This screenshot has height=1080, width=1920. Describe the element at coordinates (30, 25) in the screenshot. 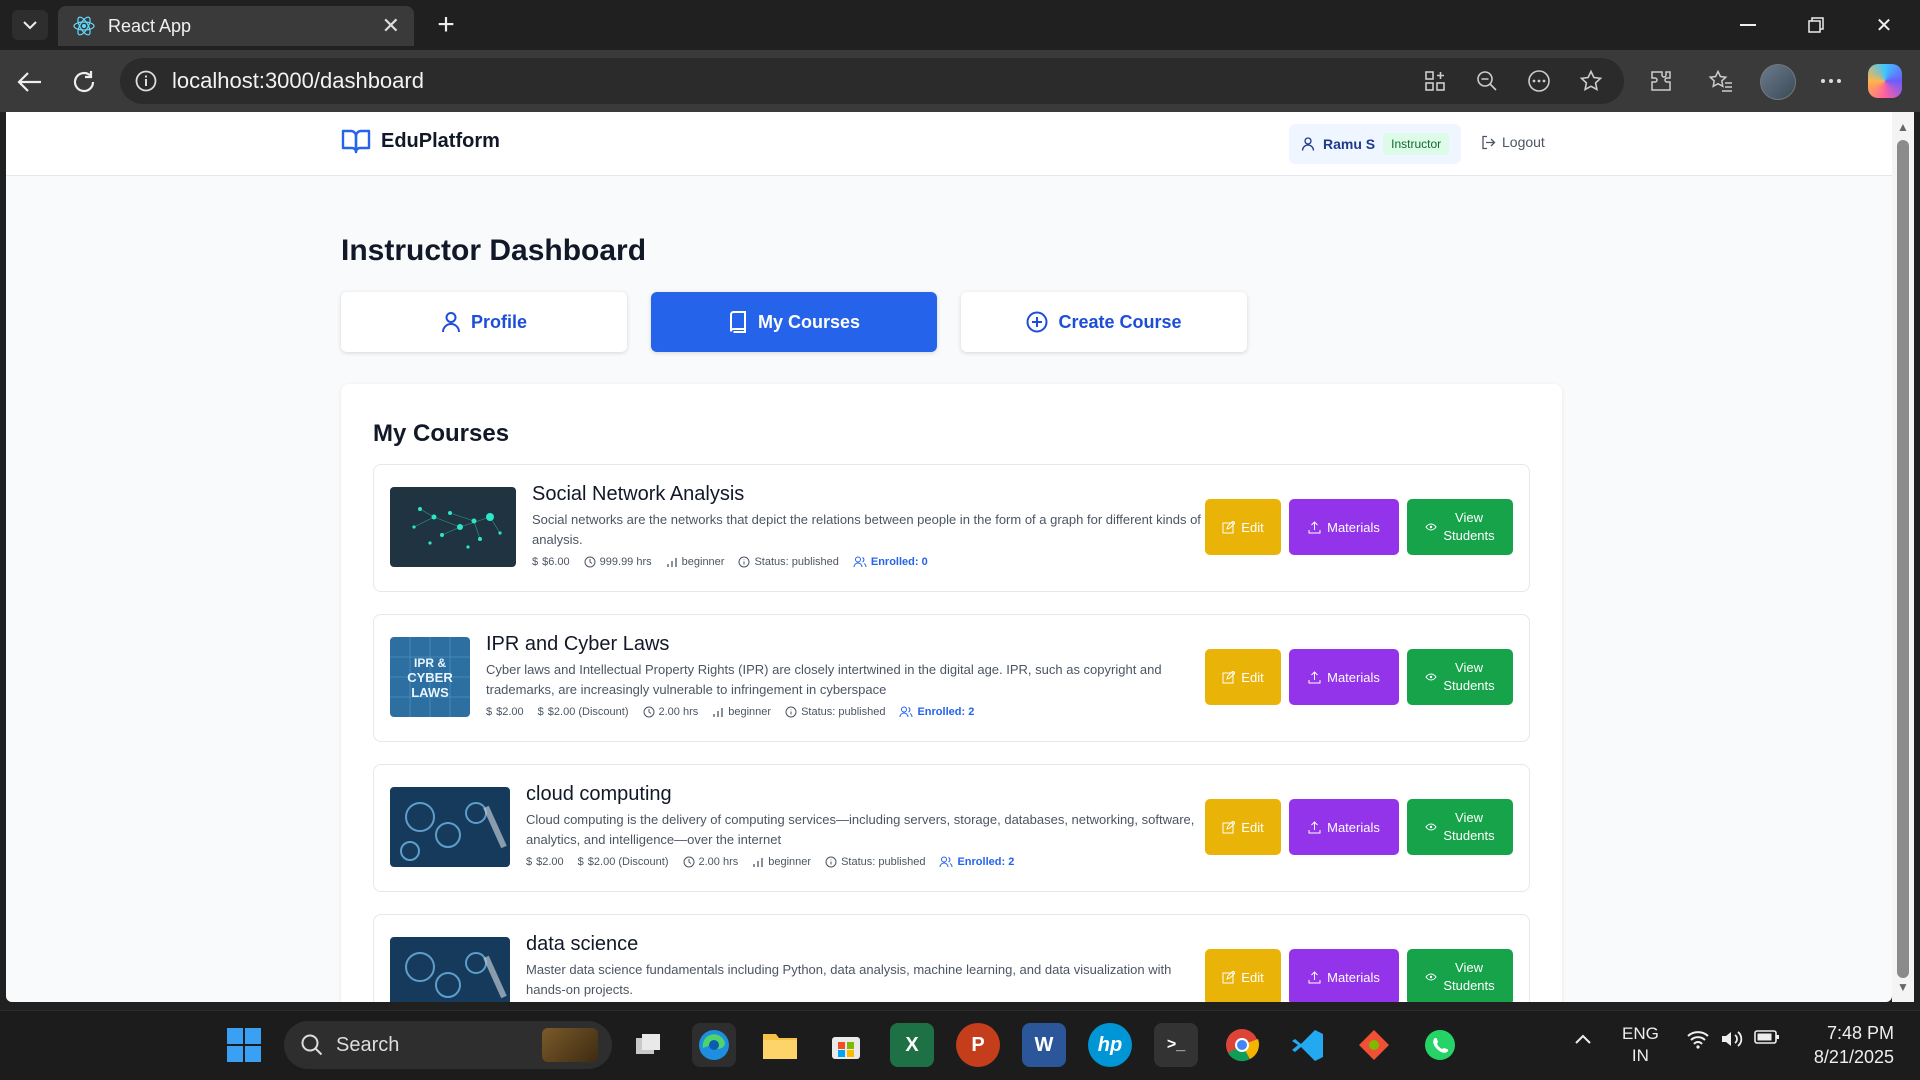

I see `tab-actions-chevron-icon` at that location.